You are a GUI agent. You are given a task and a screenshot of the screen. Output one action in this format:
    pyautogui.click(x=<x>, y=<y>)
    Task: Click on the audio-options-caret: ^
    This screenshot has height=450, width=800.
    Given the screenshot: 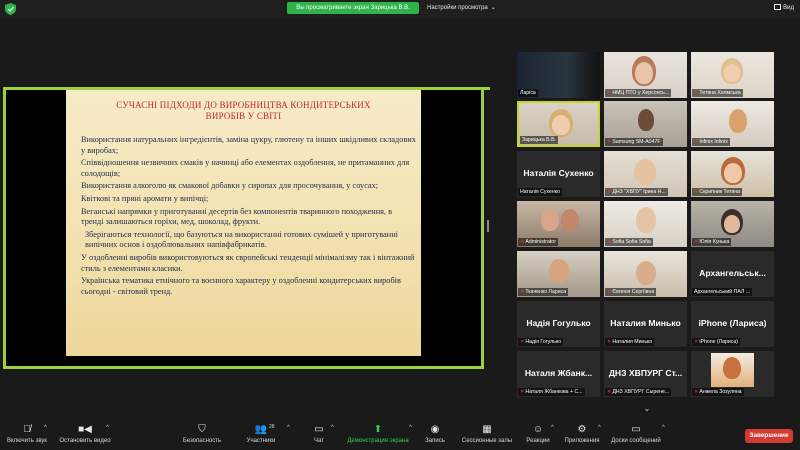 What is the action you would take?
    pyautogui.click(x=45, y=428)
    